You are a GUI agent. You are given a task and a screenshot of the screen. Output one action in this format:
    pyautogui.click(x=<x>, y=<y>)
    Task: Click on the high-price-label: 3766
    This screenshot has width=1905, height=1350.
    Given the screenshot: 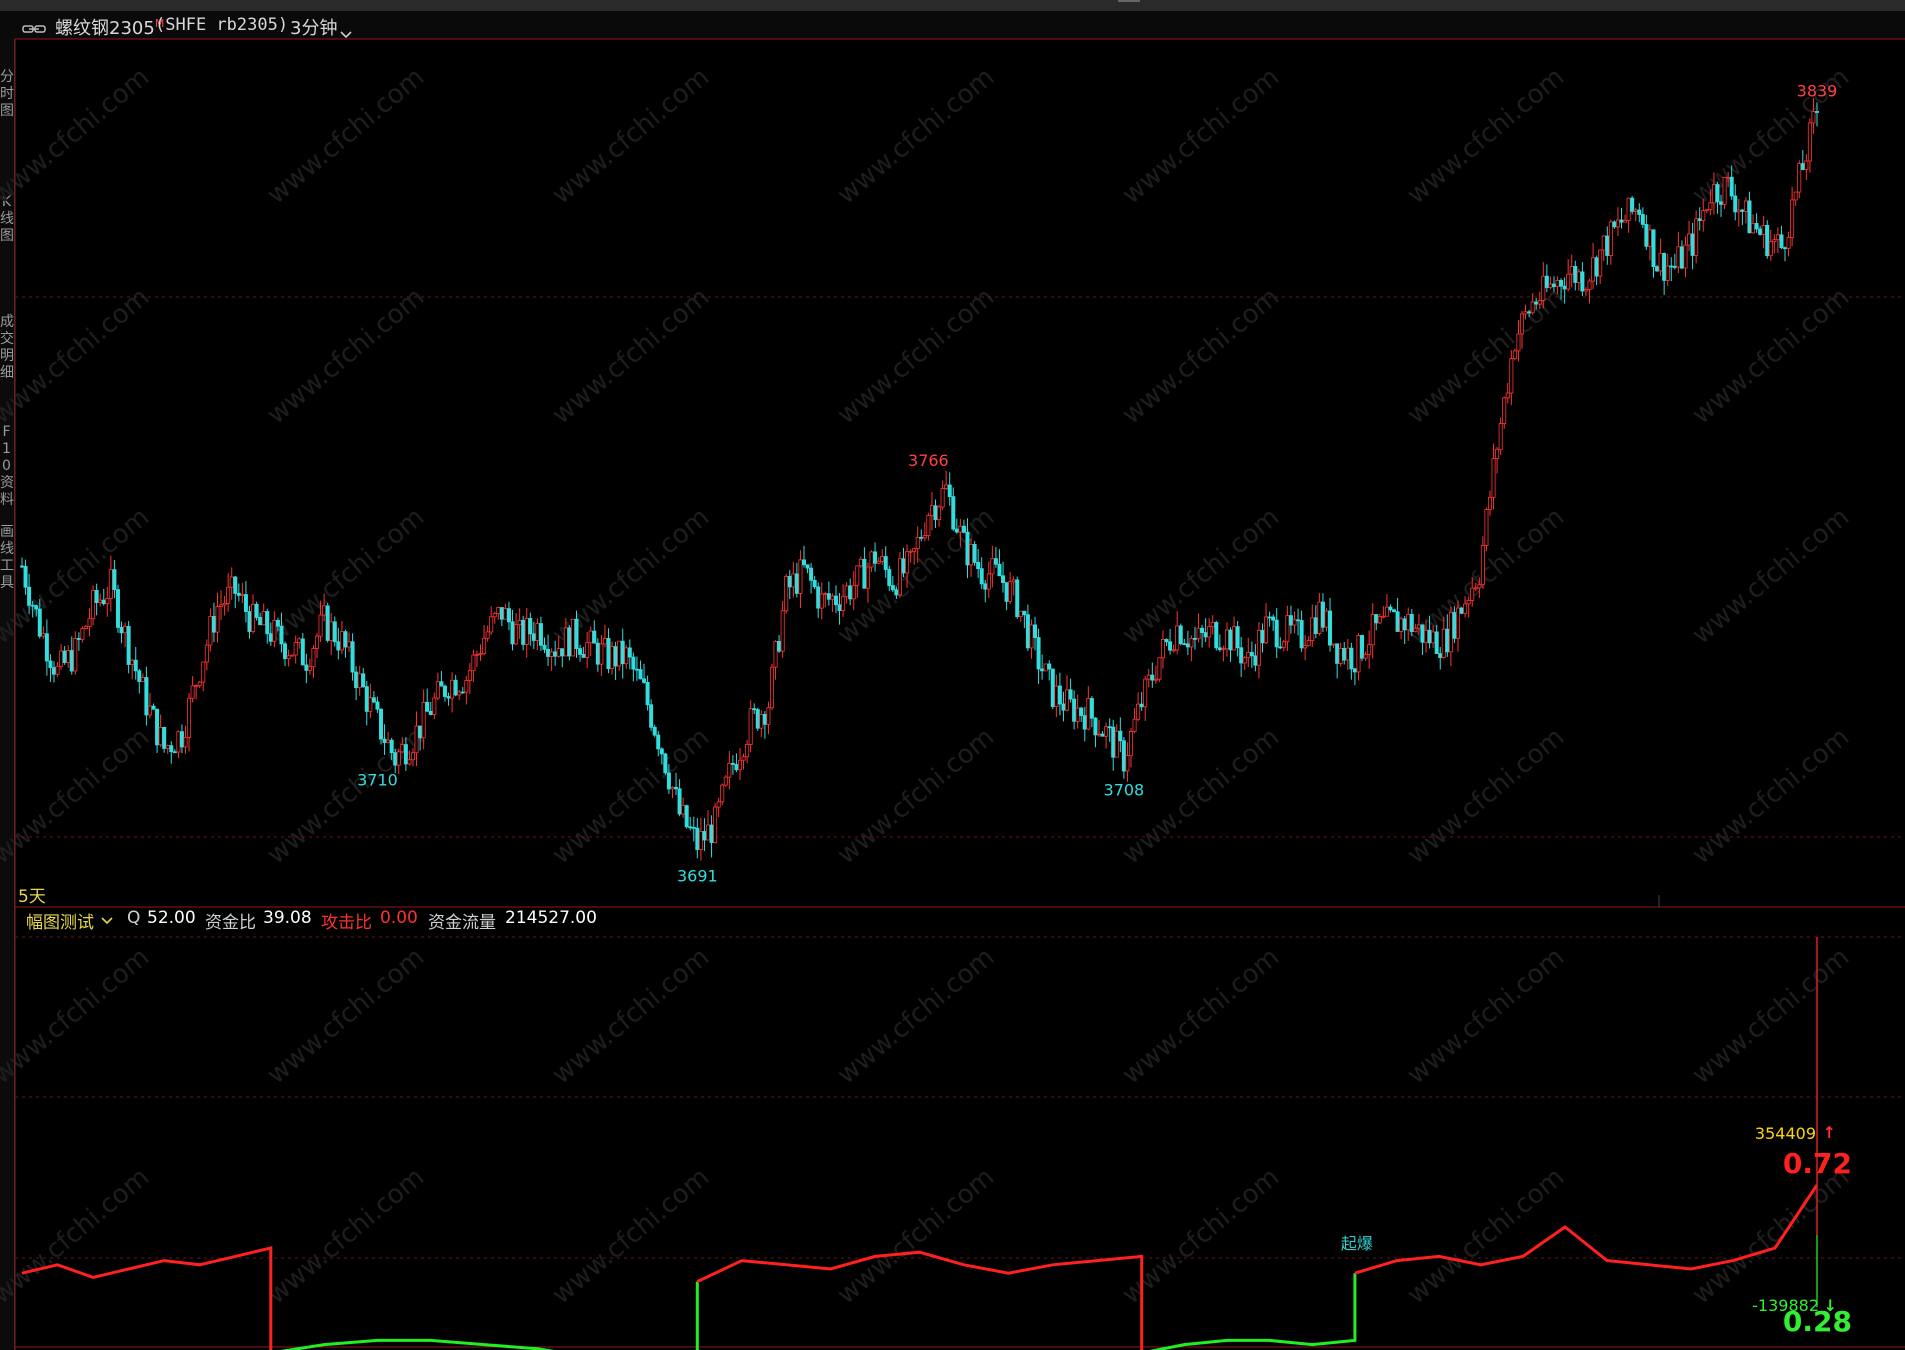 What is the action you would take?
    pyautogui.click(x=928, y=460)
    